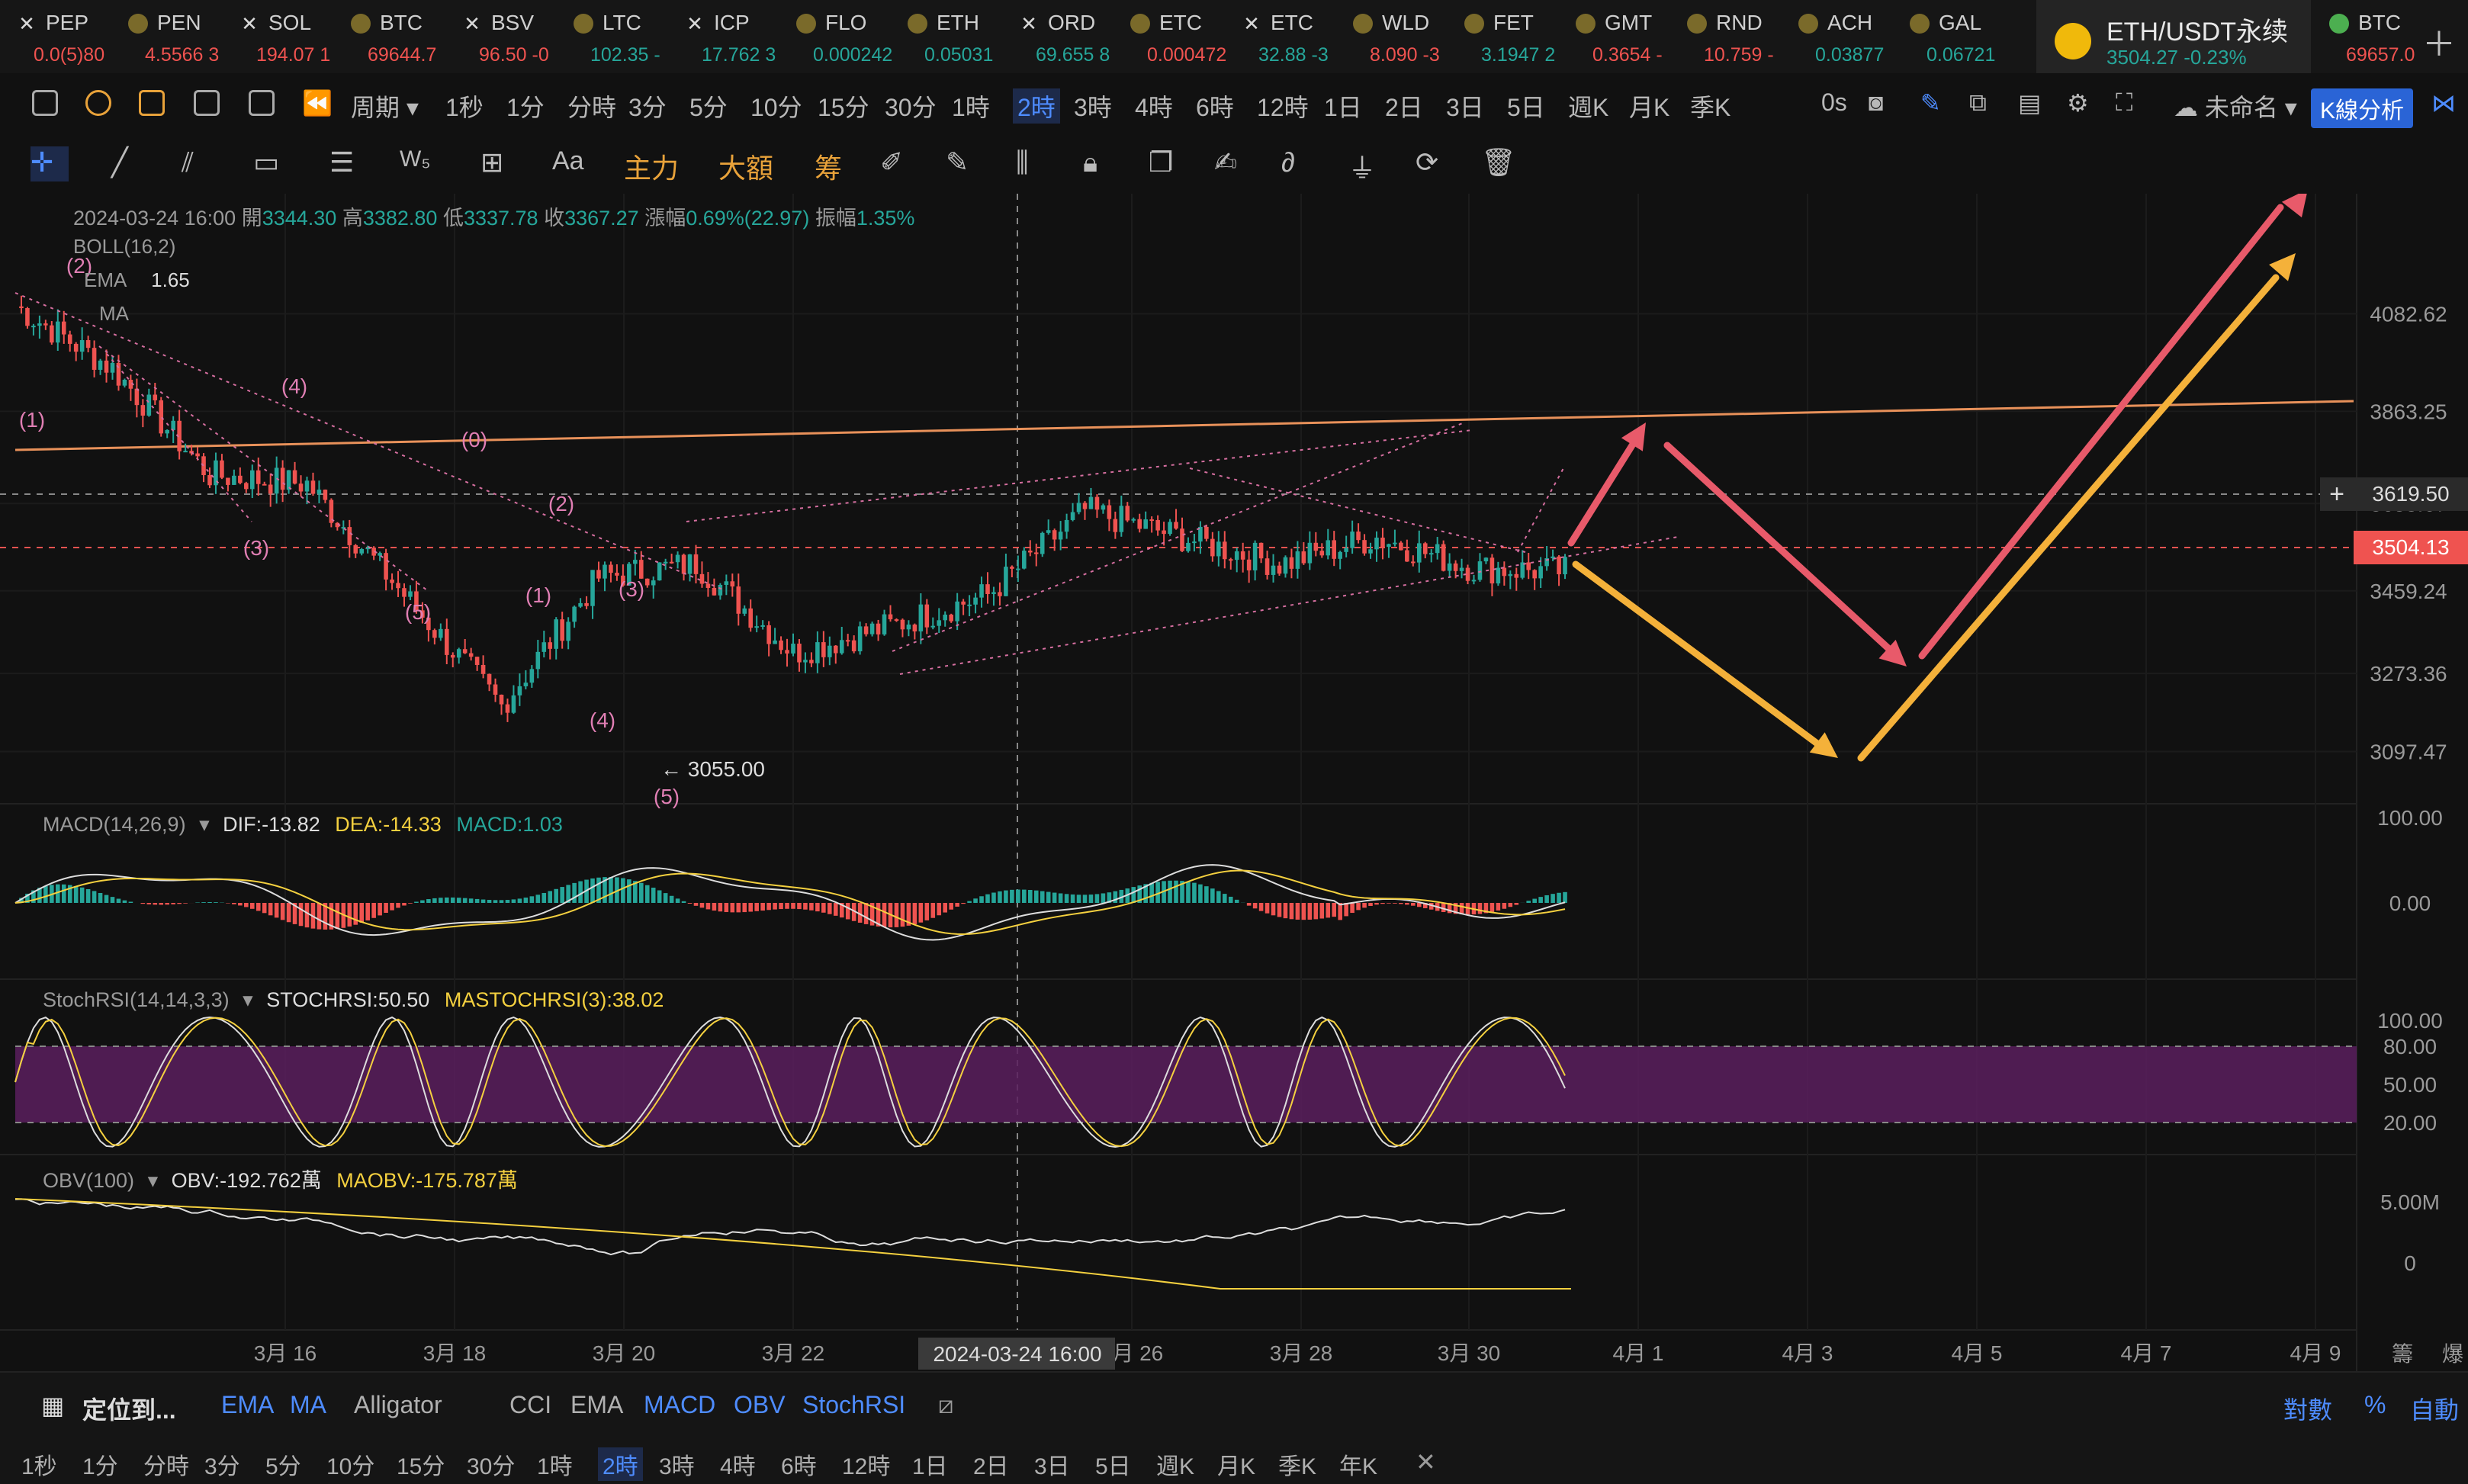  What do you see at coordinates (1395, 37) in the screenshot?
I see `ticker-tab-wld: WLD 8.090 -3` at bounding box center [1395, 37].